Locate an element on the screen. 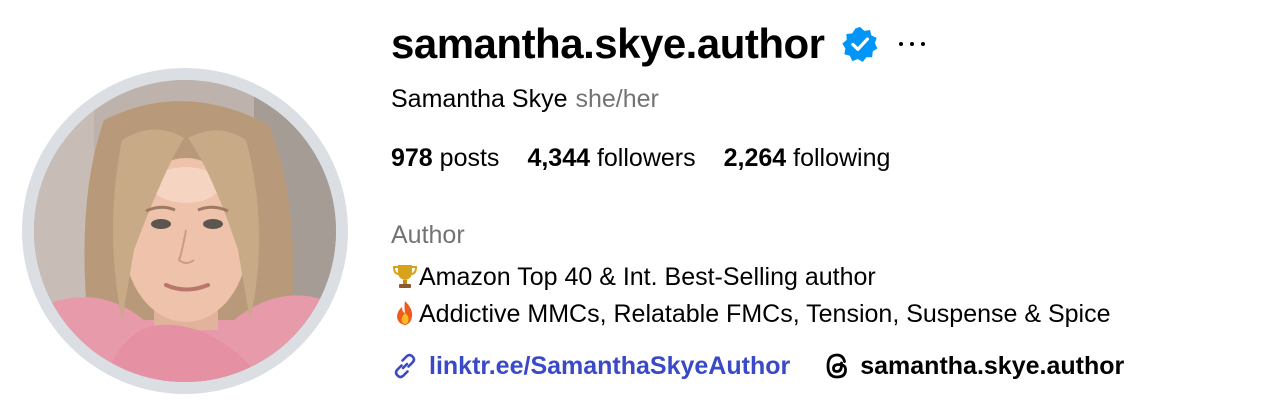  username: samantha.skye.author is located at coordinates (608, 43).